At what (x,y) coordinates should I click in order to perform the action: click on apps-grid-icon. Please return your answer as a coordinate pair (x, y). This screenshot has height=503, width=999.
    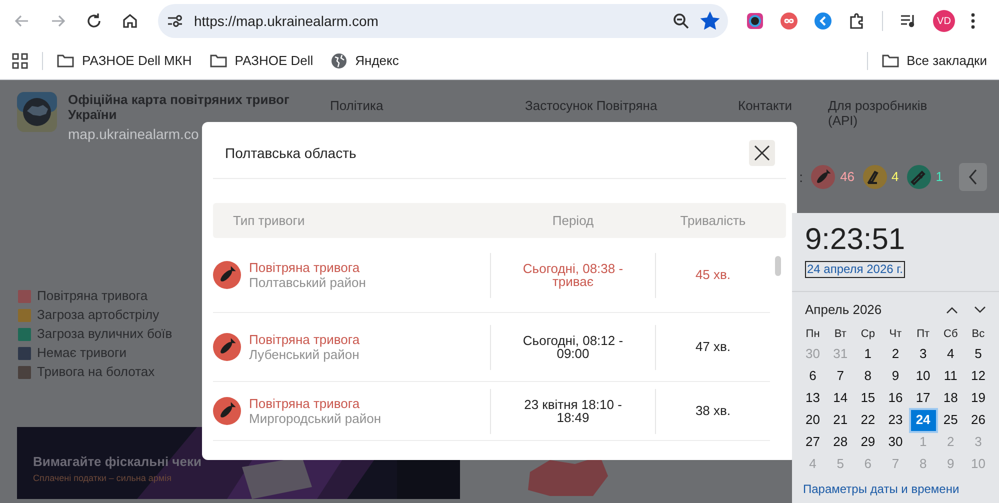
    Looking at the image, I should click on (20, 60).